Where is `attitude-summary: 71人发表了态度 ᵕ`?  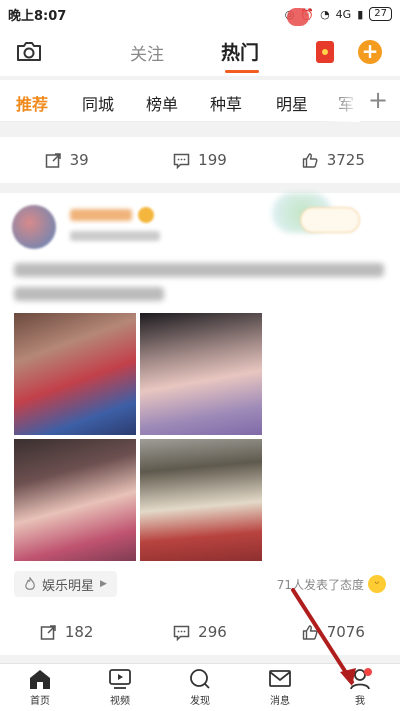
attitude-summary: 71人发表了态度 ᵕ is located at coordinates (331, 584).